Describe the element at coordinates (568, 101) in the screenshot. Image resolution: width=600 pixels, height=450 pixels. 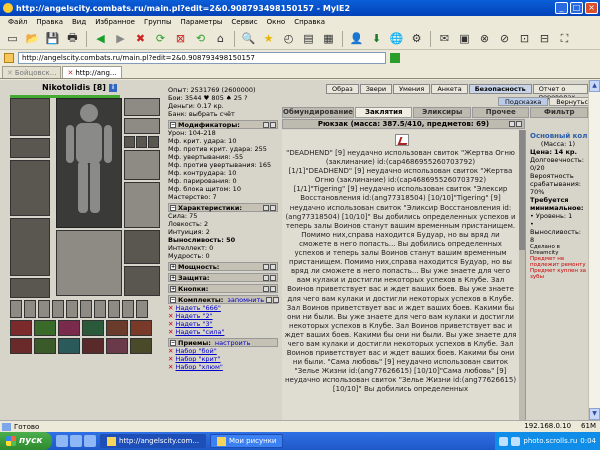
I see `return-button: Вернуться` at that location.